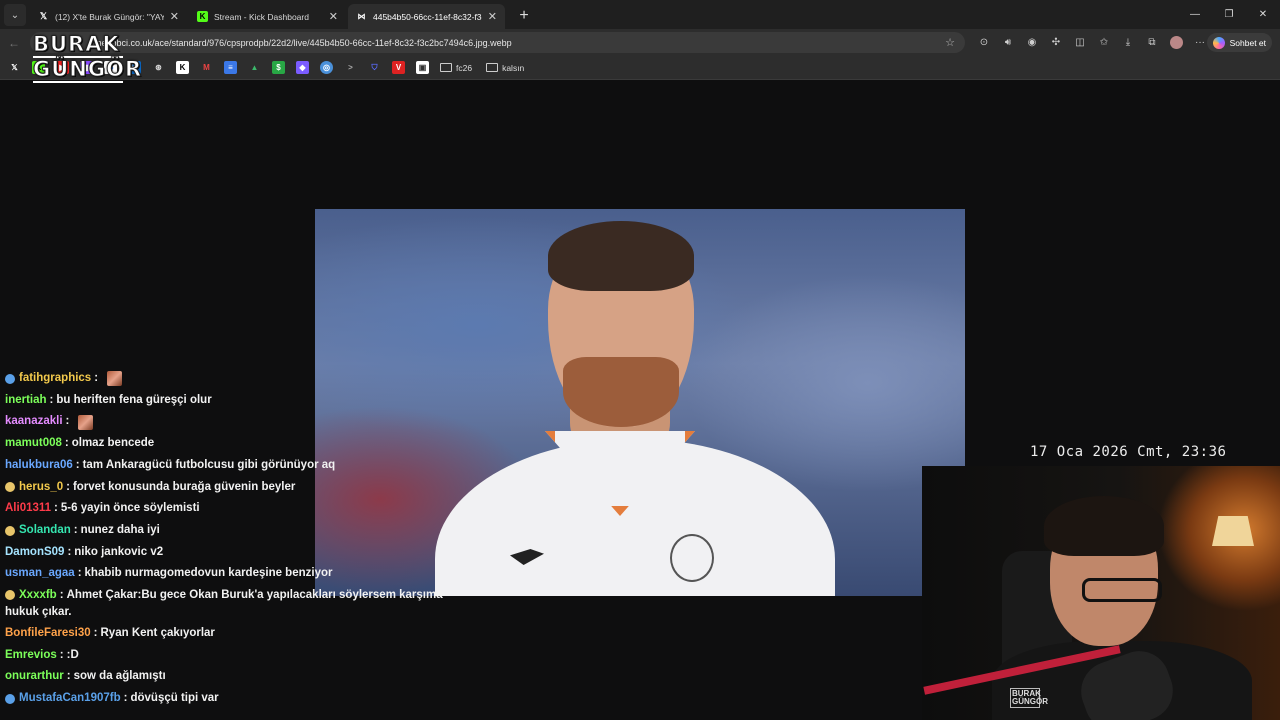 This screenshot has height=720, width=1280. I want to click on profile-avatar, so click(1176, 42).